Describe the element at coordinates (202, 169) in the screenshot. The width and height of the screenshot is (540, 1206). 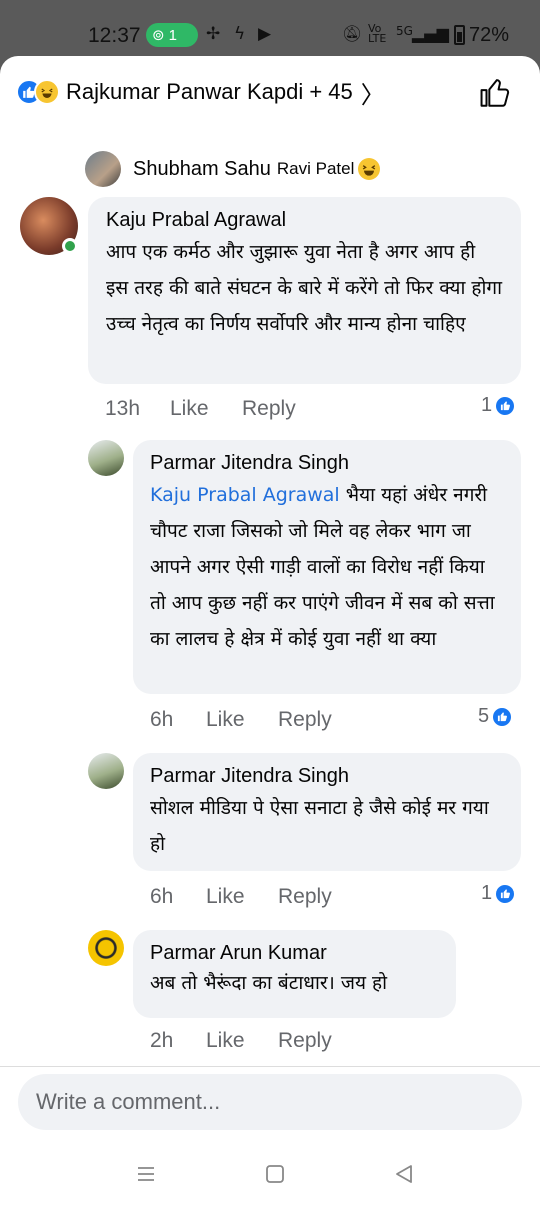
I see `reply-preview-author: Shubham Sahu` at that location.